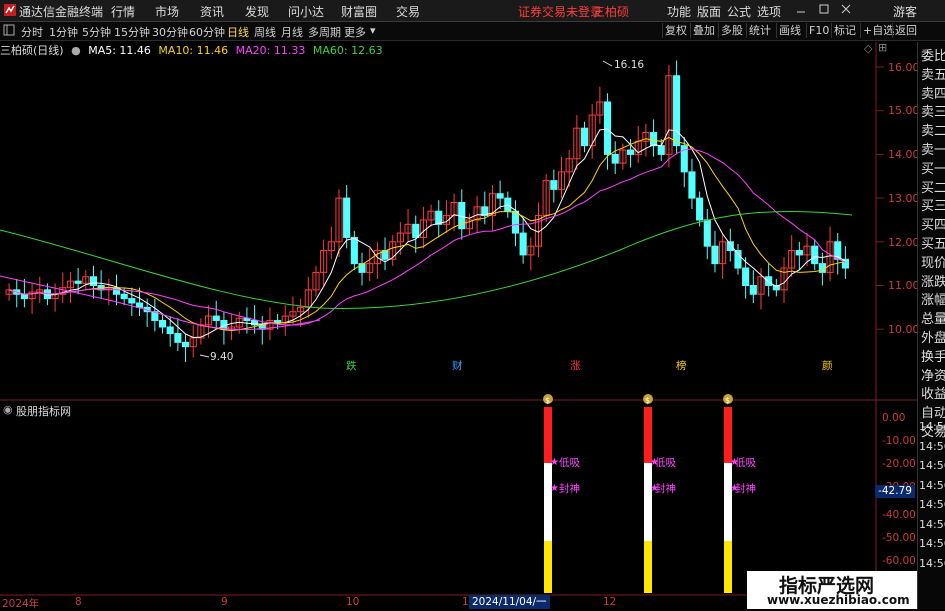 The image size is (945, 611). I want to click on x-tick: 12, so click(610, 602).